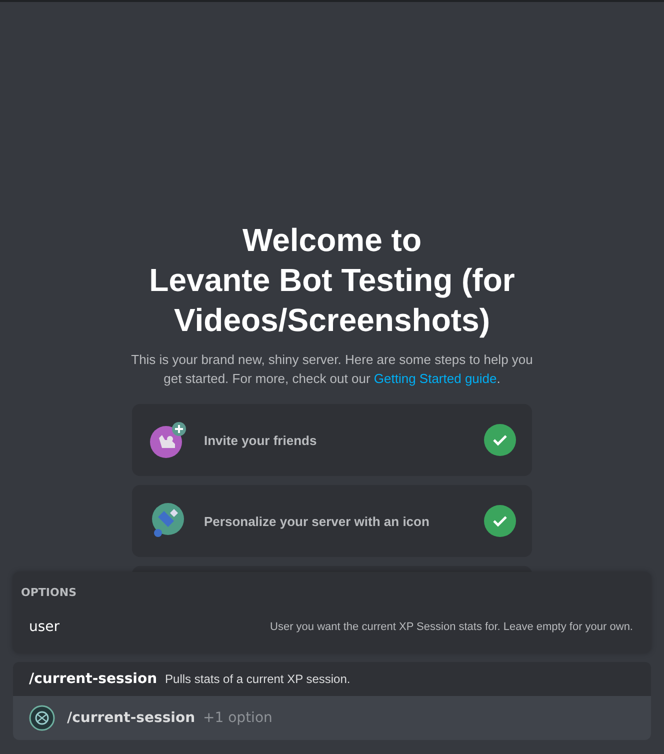 This screenshot has width=664, height=754. What do you see at coordinates (332, 280) in the screenshot?
I see `welcome-title: Levante Bot Testing (for` at bounding box center [332, 280].